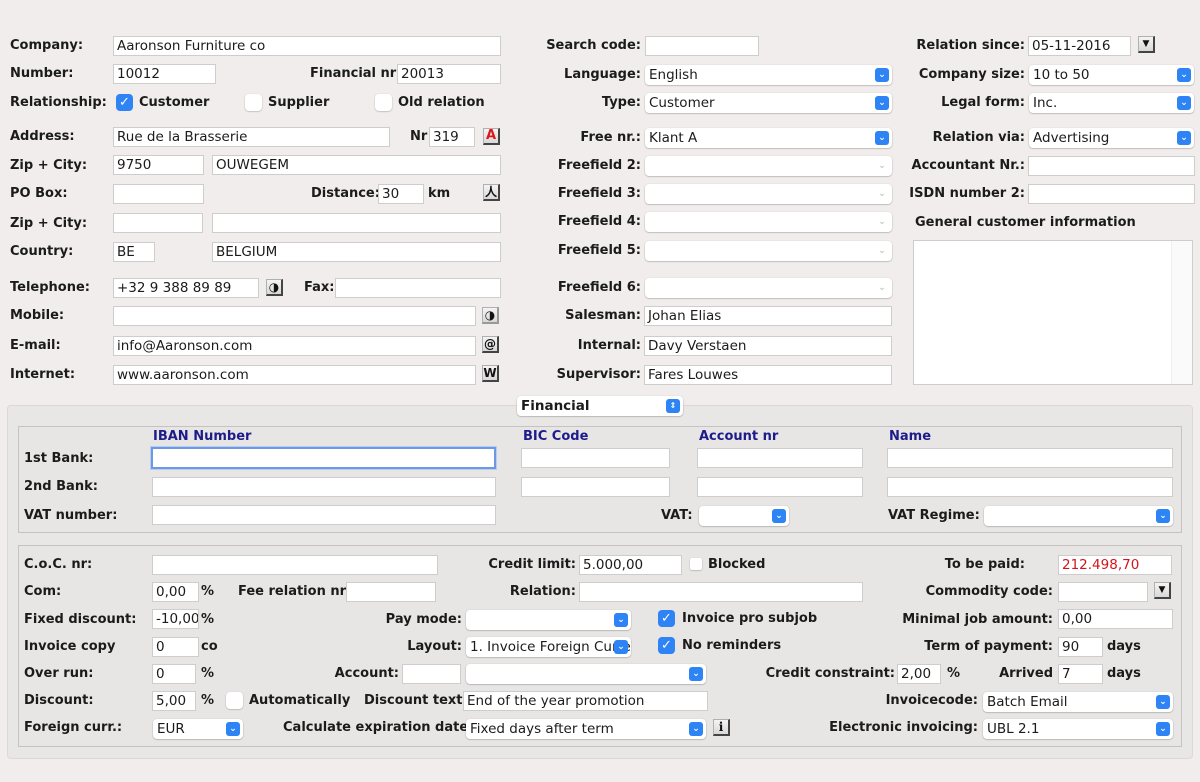 Image resolution: width=1200 pixels, height=782 pixels. Describe the element at coordinates (1080, 674) in the screenshot. I see `arrived-field: 7` at that location.